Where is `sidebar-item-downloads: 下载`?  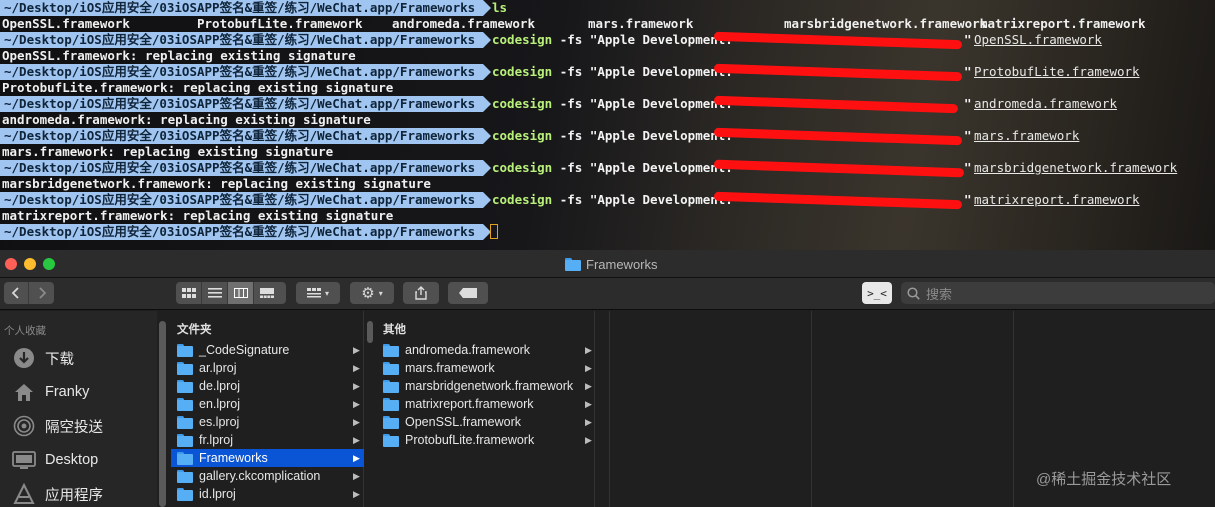
sidebar-item-downloads: 下载 is located at coordinates (42, 358).